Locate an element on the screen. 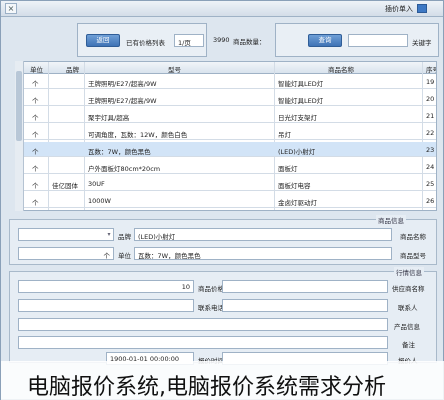 The height and width of the screenshot is (400, 444). header-num: 序号 is located at coordinates (431, 70).